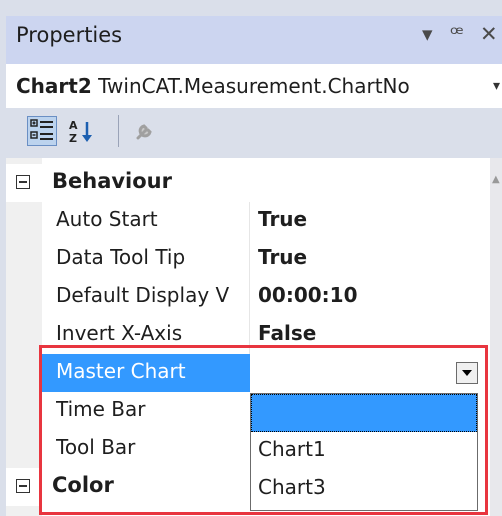 This screenshot has height=516, width=502. I want to click on category-behaviour: Behaviour, so click(248, 183).